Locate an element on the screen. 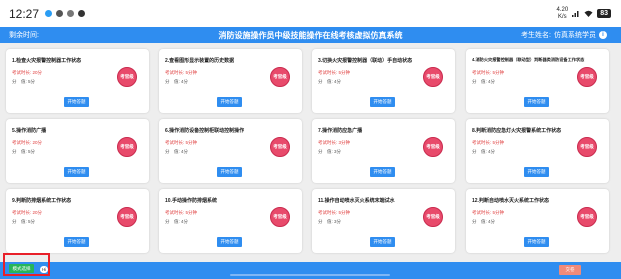 This screenshot has width=621, height=279. signal-icon is located at coordinates (575, 14).